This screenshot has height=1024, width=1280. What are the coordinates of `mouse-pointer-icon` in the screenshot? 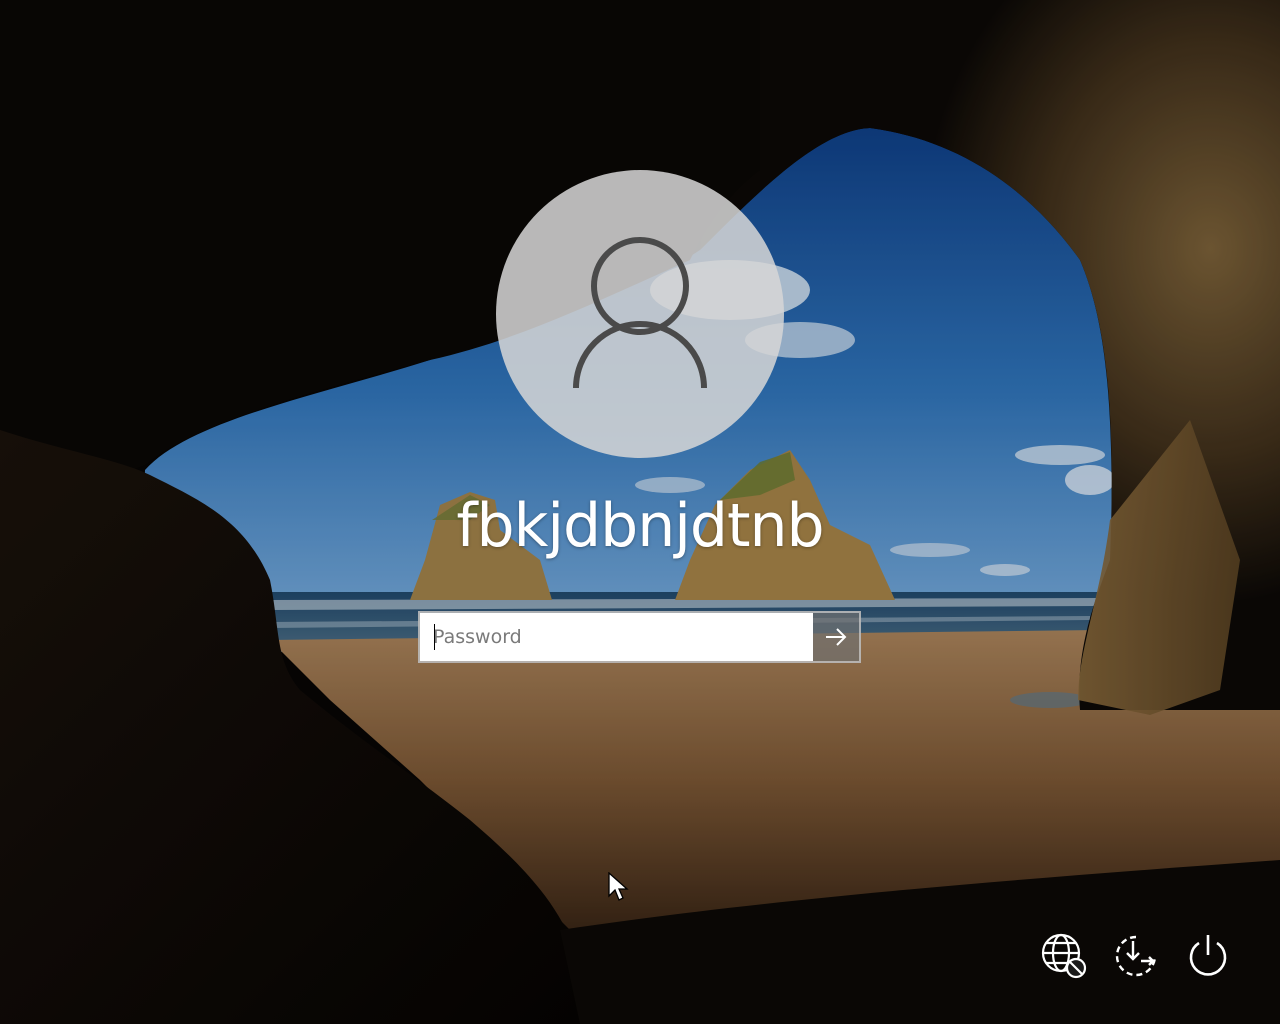 It's located at (618, 886).